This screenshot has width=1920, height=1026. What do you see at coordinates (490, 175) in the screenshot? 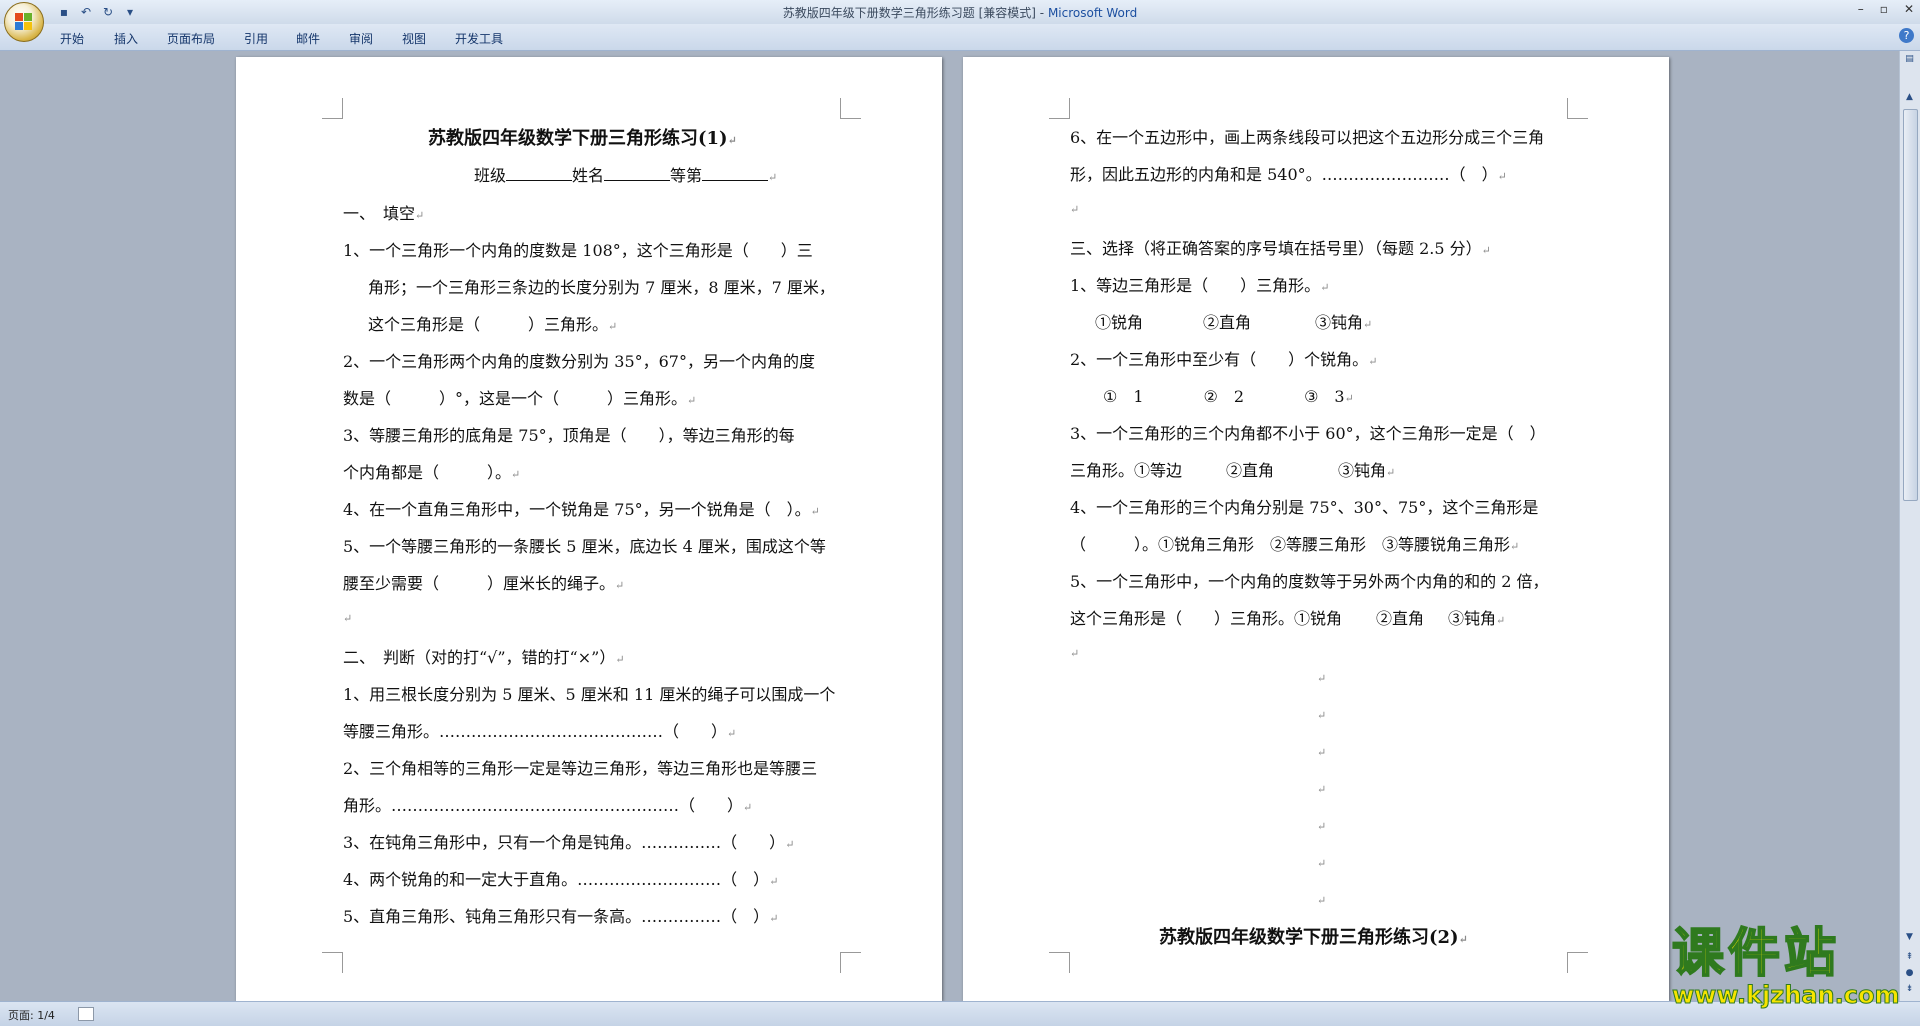
I see `class-label: 班级` at bounding box center [490, 175].